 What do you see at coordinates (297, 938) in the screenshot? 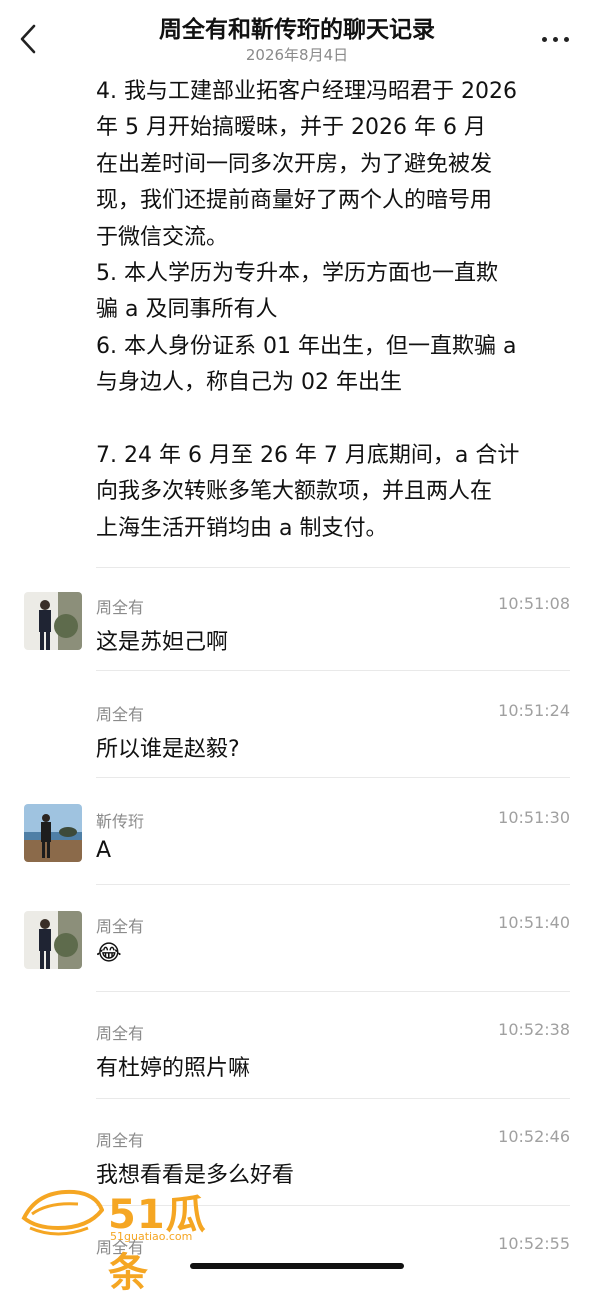
I see `chat-message: 周全有 10:51:40 😂` at bounding box center [297, 938].